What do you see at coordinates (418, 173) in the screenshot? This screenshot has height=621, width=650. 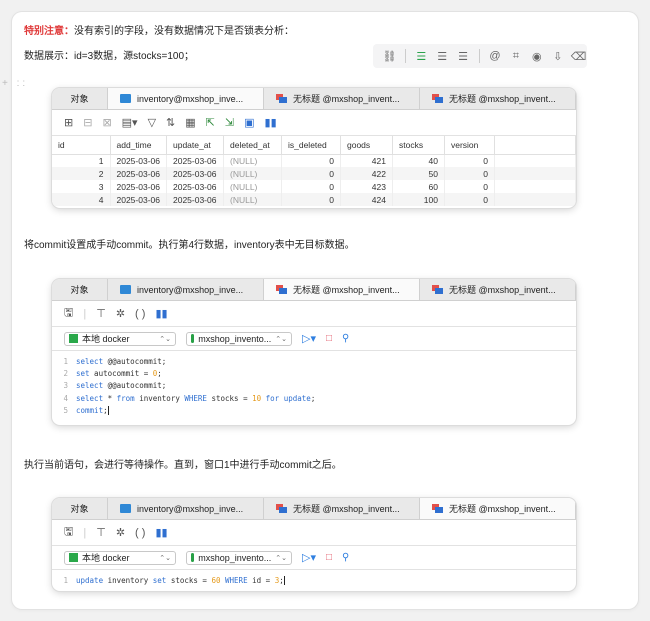 I see `table-cell: 50` at bounding box center [418, 173].